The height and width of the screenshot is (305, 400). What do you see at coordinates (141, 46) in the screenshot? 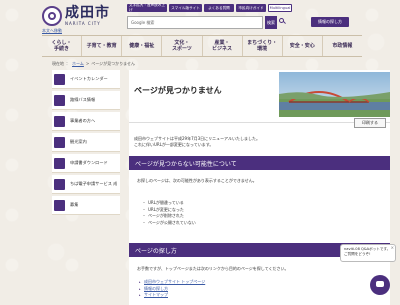
I see `nav-health-welfare: 健康・福祉` at bounding box center [141, 46].